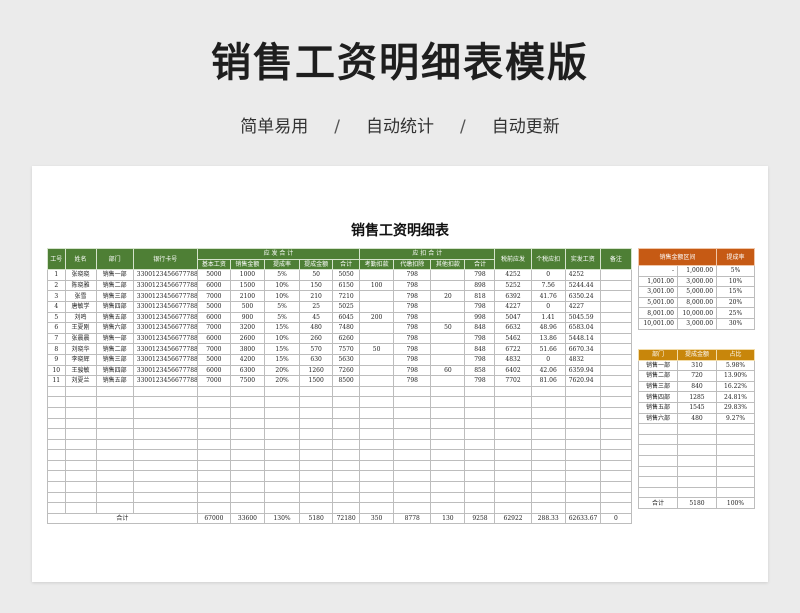 Image resolution: width=800 pixels, height=613 pixels. What do you see at coordinates (480, 285) in the screenshot?
I see `table-cell: 898` at bounding box center [480, 285].